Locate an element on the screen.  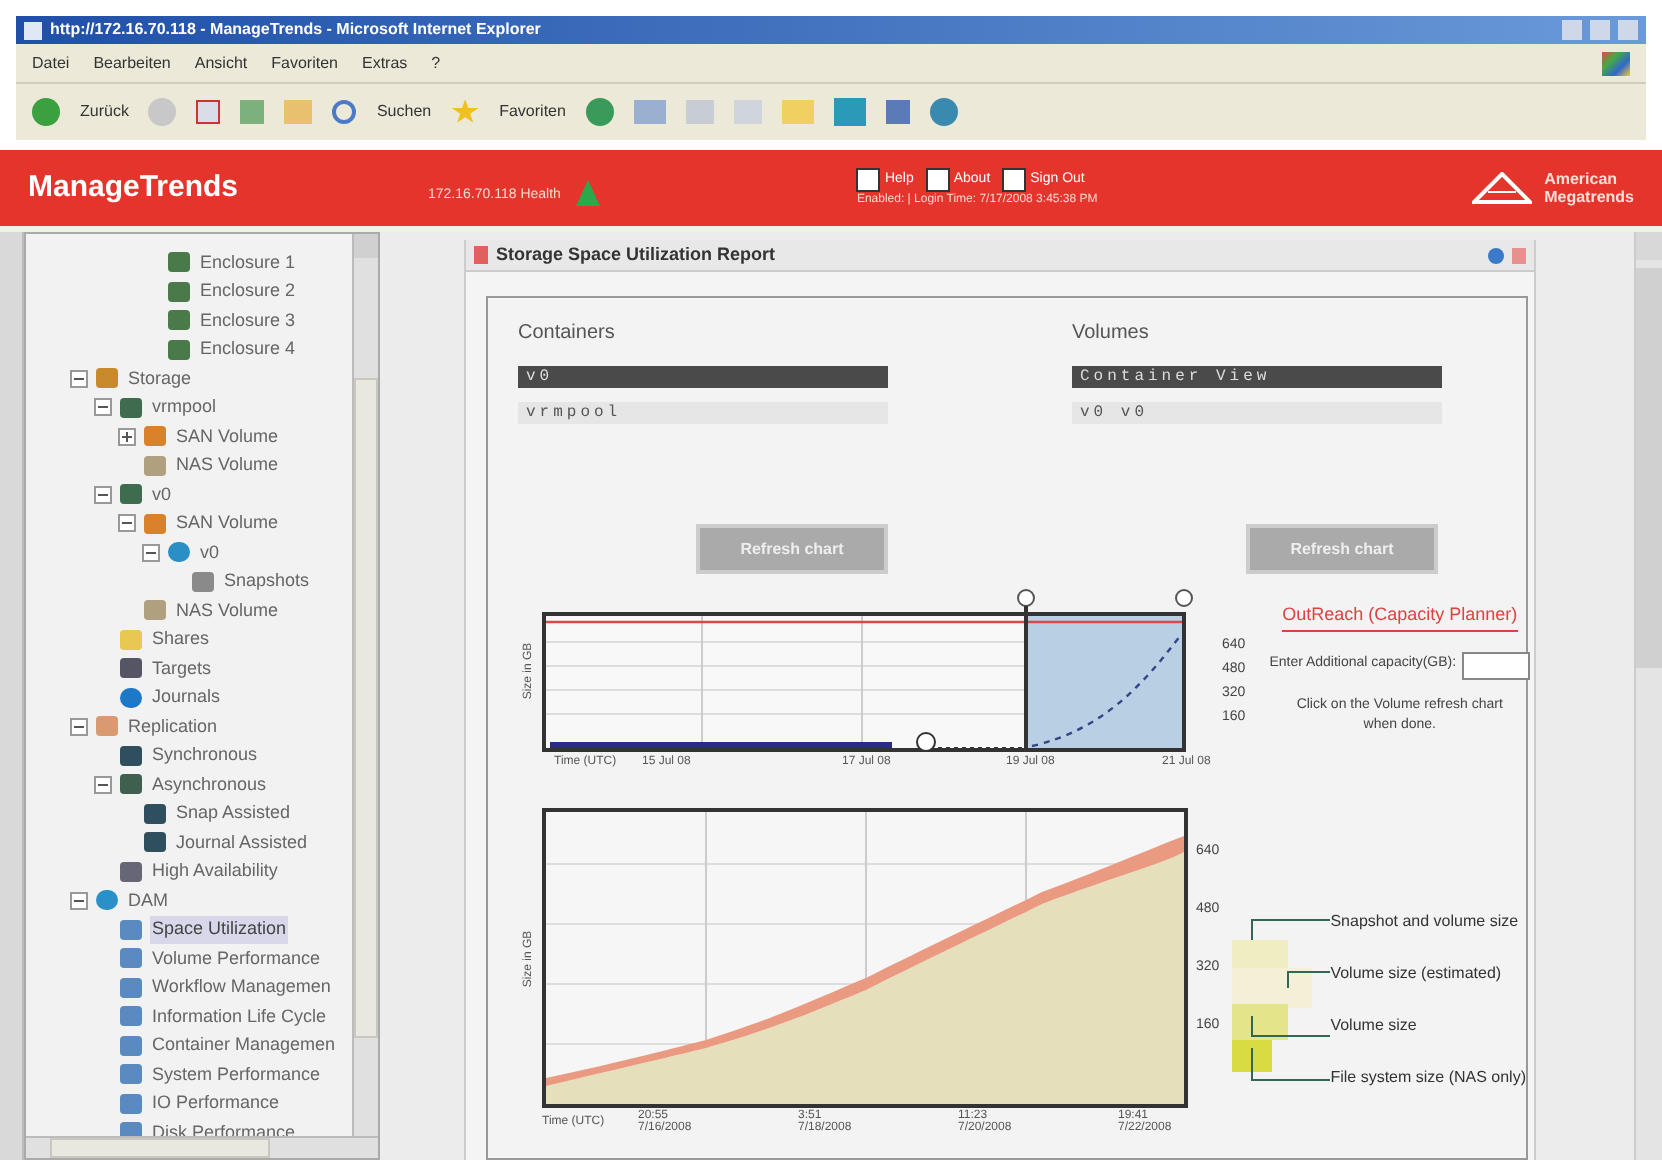
menu-item: ? is located at coordinates (436, 63).